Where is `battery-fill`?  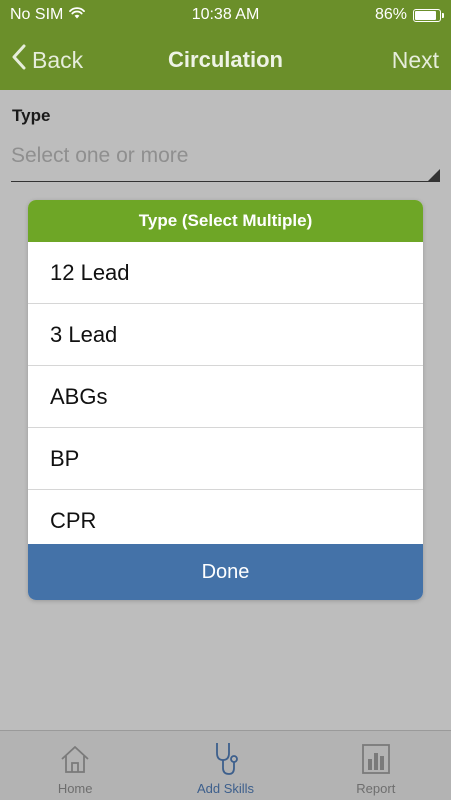 battery-fill is located at coordinates (425, 15).